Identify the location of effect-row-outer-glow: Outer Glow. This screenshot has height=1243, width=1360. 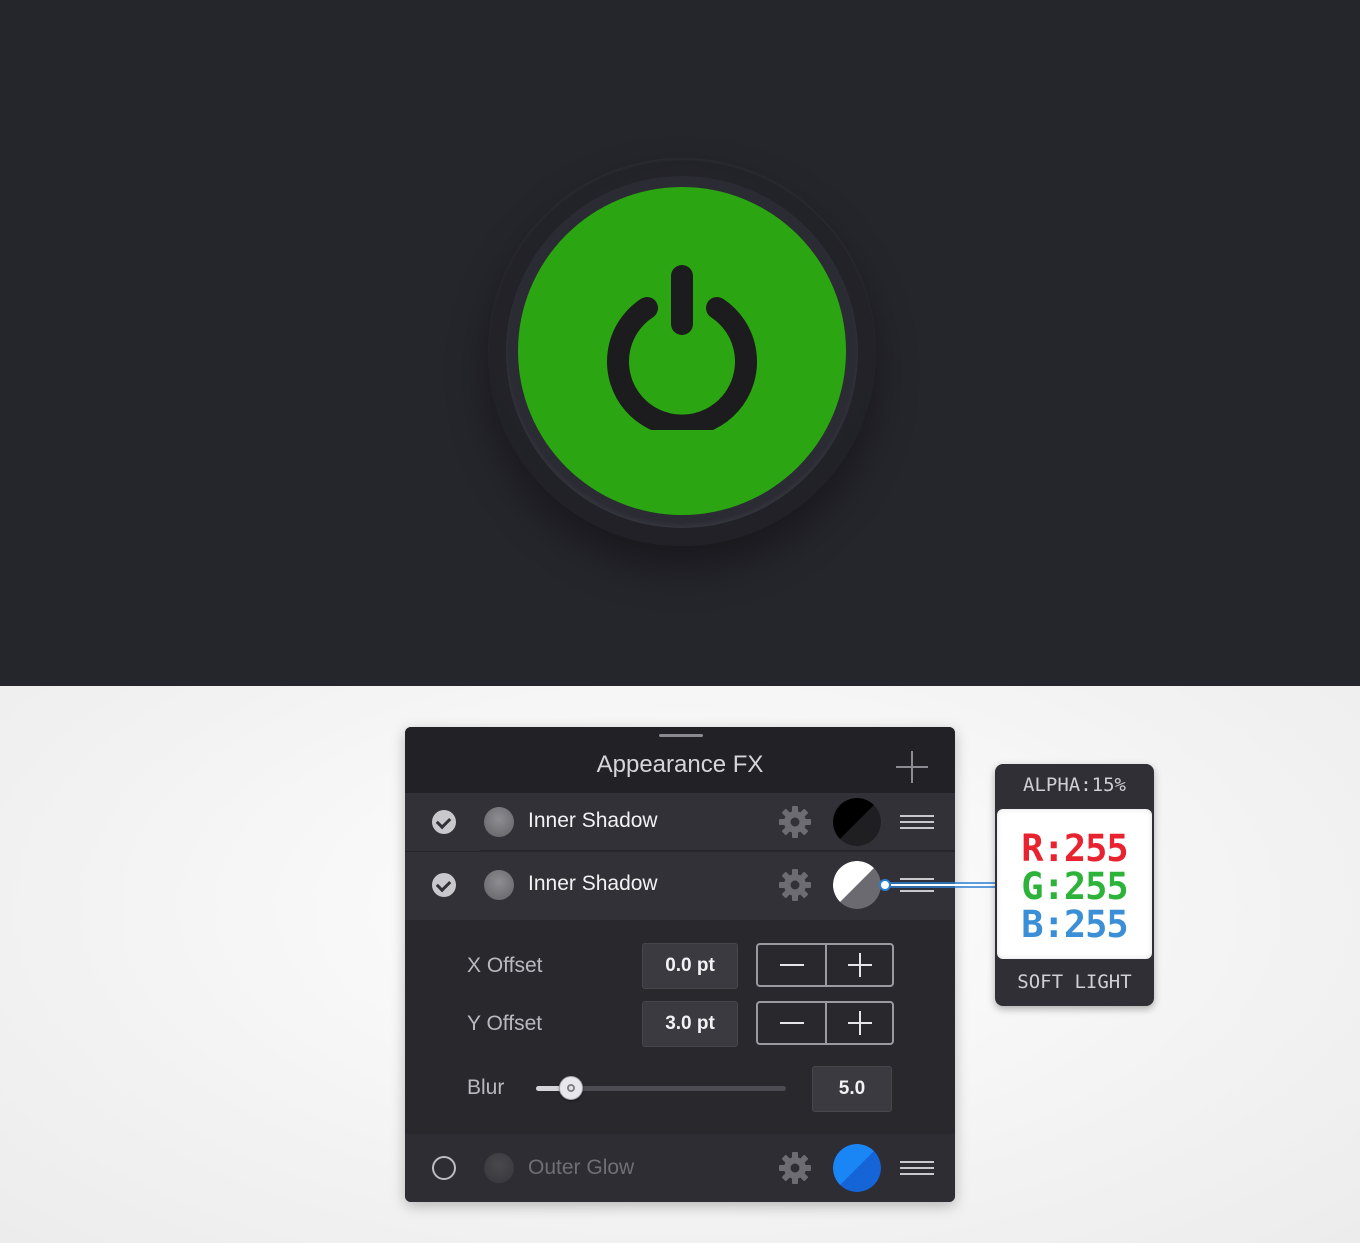
(680, 1168).